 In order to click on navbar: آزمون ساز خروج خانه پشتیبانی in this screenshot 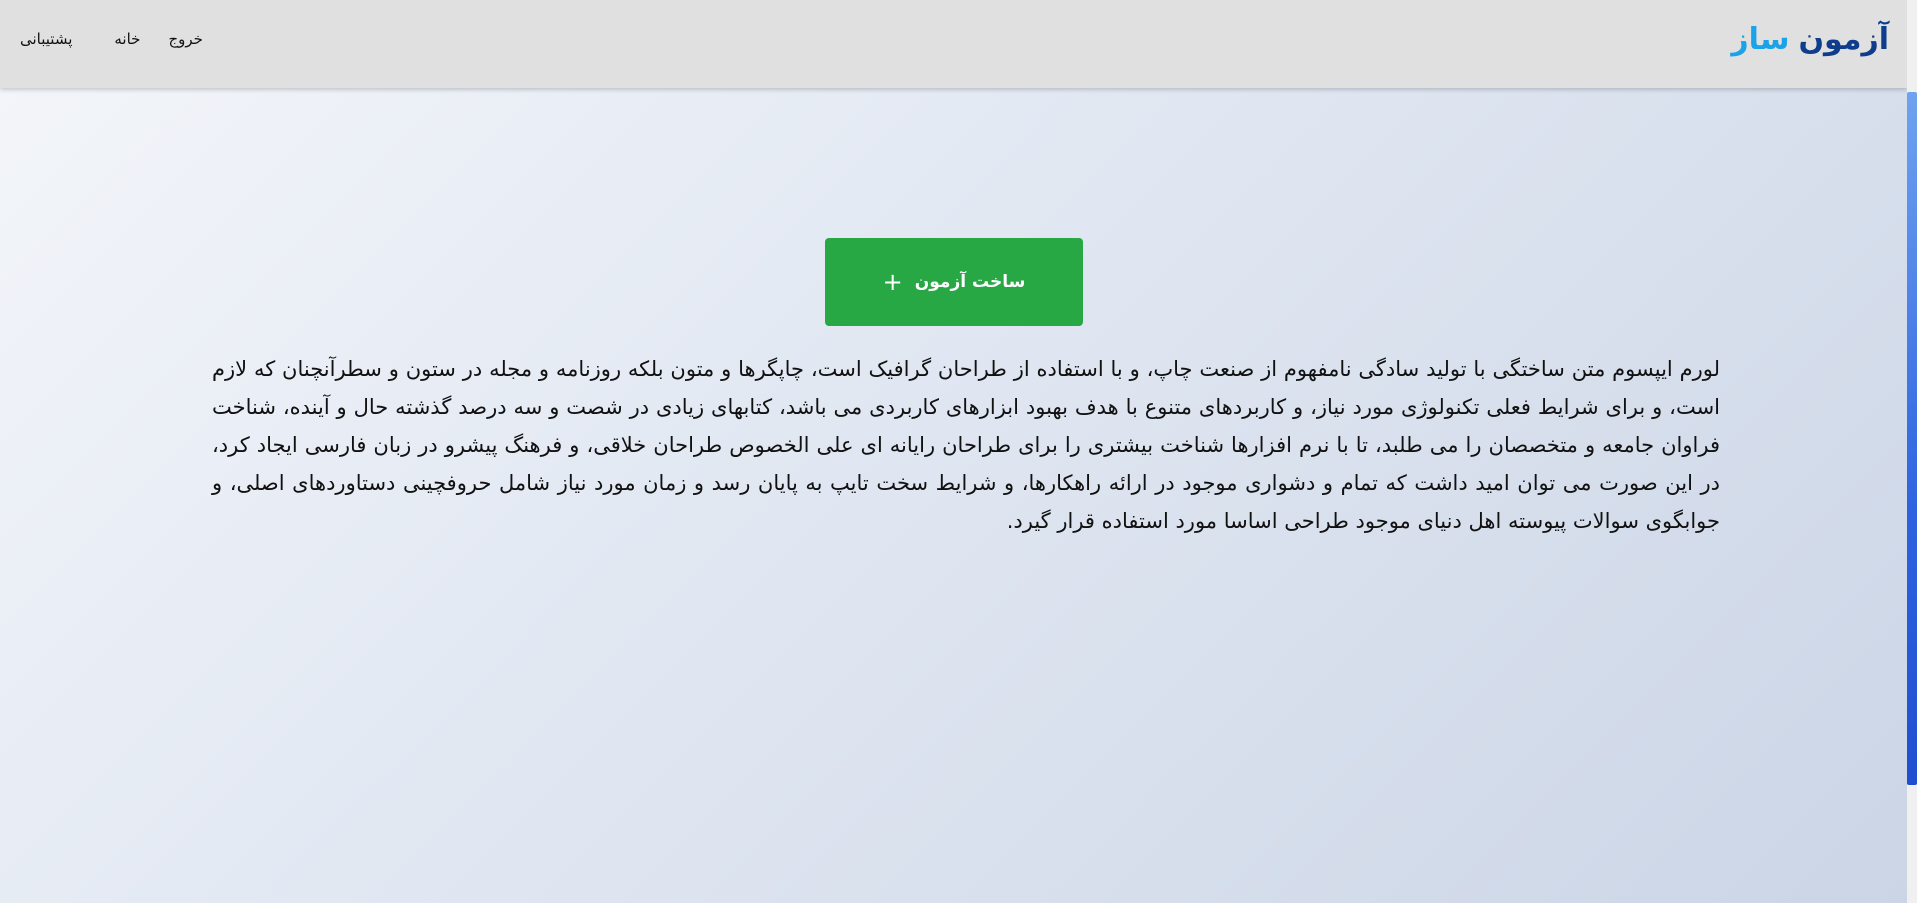, I will do `click(953, 44)`.